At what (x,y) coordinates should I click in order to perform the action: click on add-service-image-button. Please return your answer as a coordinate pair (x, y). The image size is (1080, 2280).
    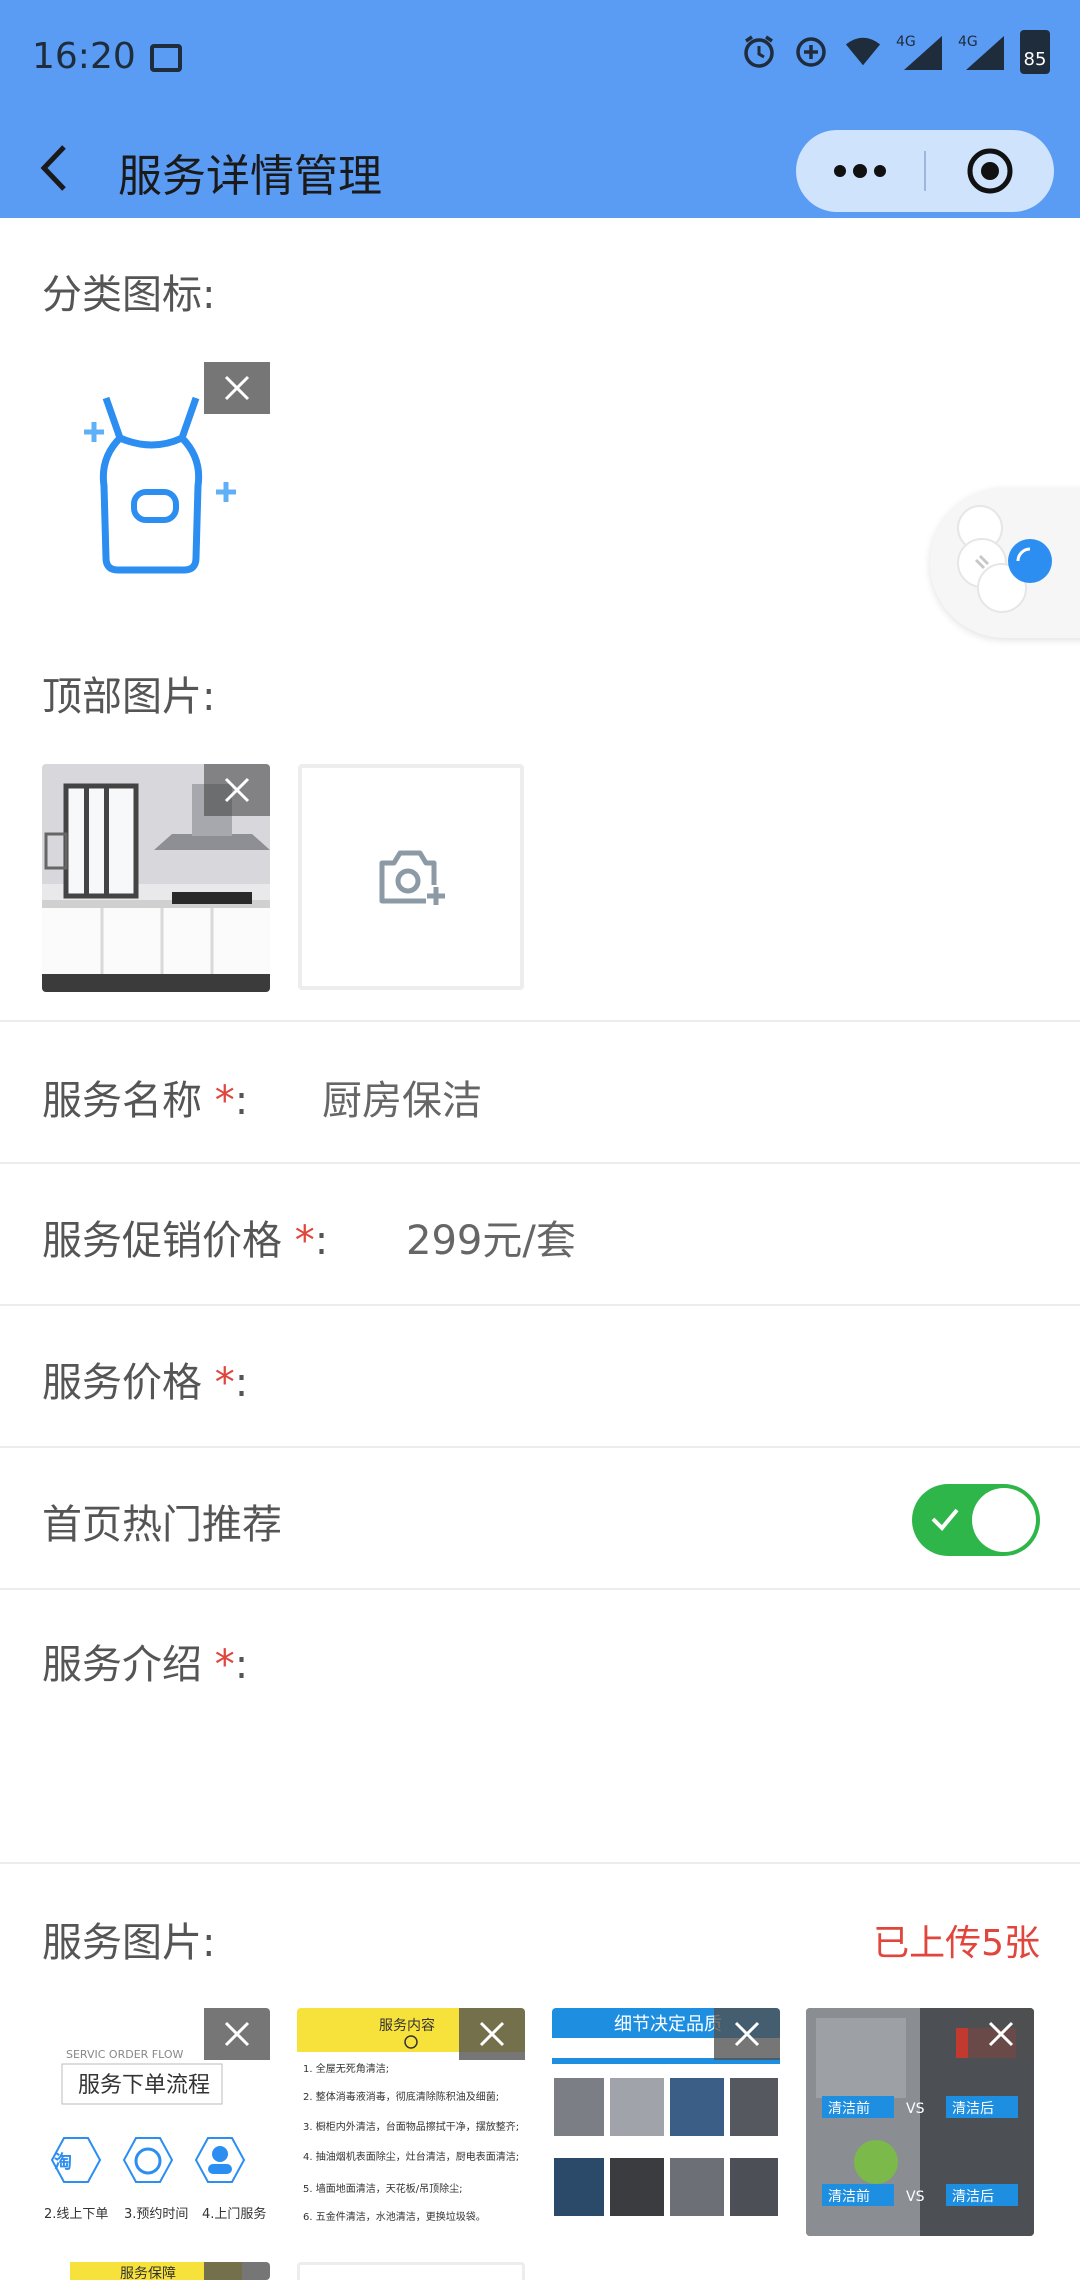
    Looking at the image, I should click on (411, 2271).